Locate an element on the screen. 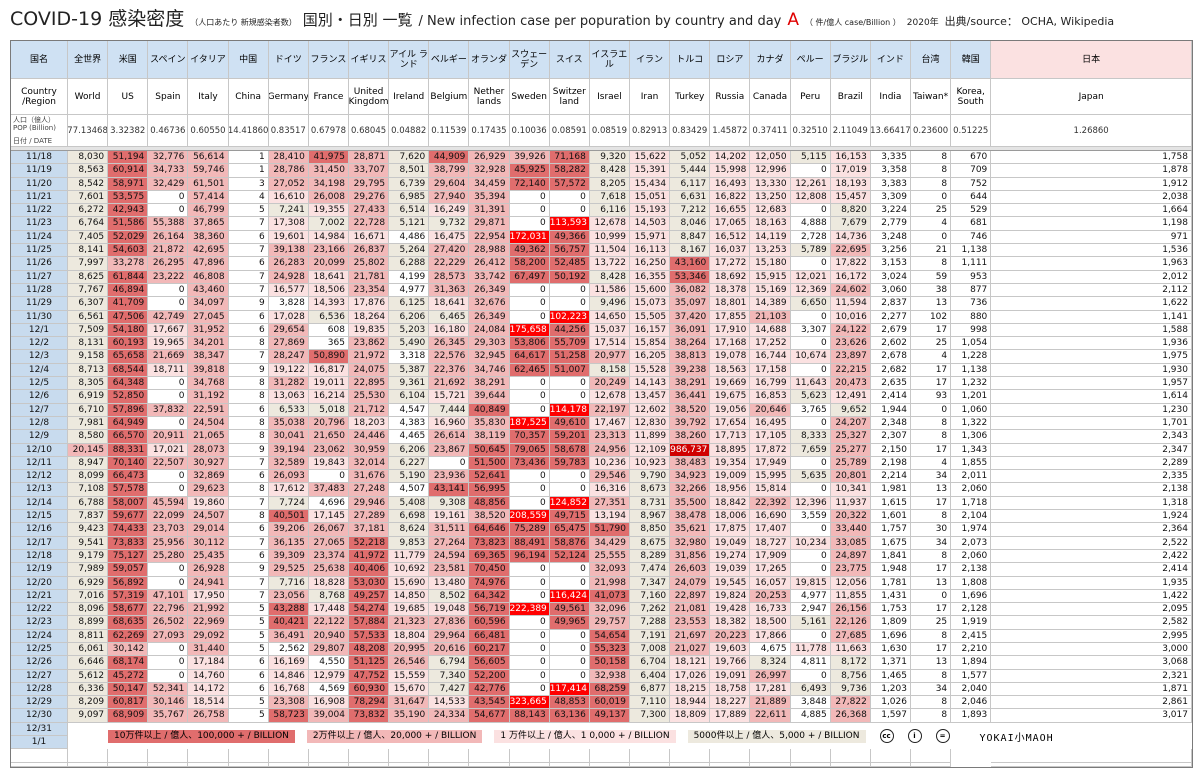  value-cell: 39,138 is located at coordinates (288, 251).